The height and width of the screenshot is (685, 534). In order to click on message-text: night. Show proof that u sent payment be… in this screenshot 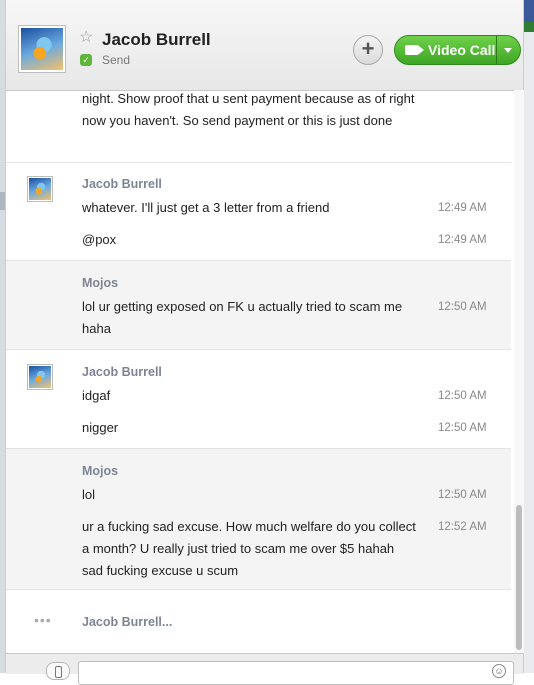, I will do `click(248, 109)`.